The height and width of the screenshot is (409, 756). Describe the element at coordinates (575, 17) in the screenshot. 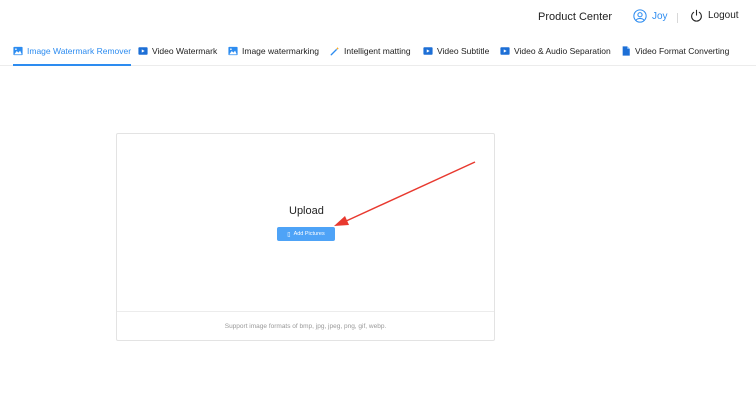

I see `product-center-link: Product Center` at that location.